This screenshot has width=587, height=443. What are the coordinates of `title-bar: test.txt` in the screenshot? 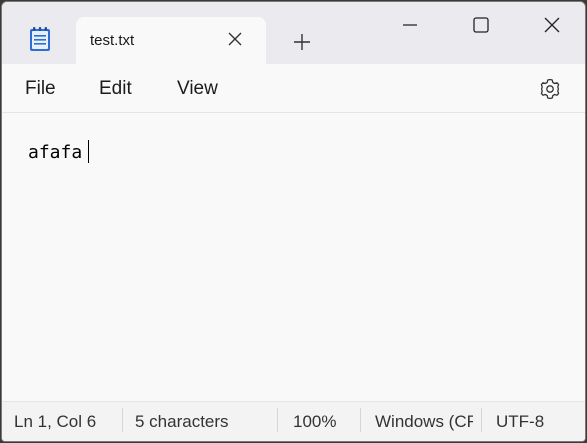 It's located at (293, 33).